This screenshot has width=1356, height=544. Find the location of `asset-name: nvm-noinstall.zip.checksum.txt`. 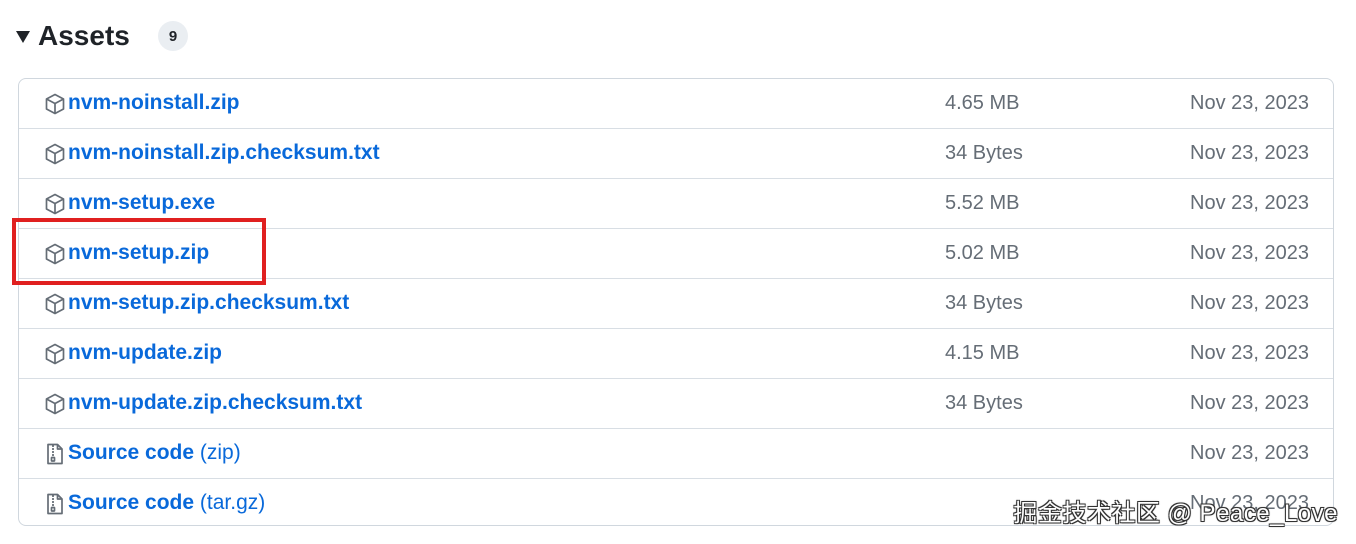

asset-name: nvm-noinstall.zip.checksum.txt is located at coordinates (224, 152).